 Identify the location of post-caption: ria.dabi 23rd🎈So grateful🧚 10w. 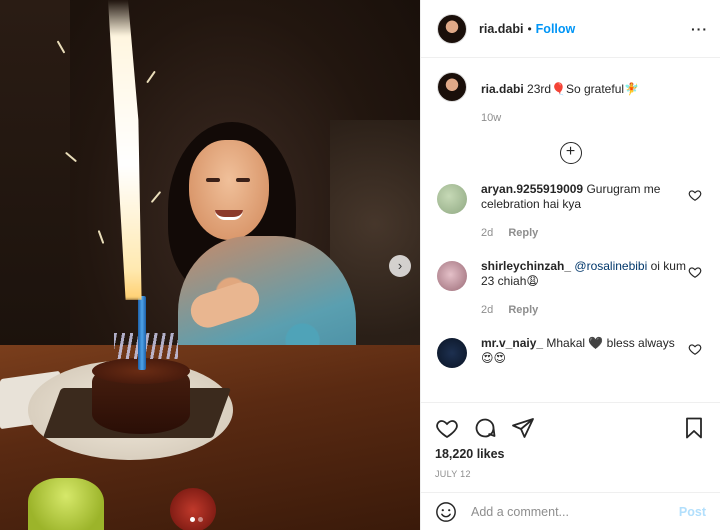
(570, 98).